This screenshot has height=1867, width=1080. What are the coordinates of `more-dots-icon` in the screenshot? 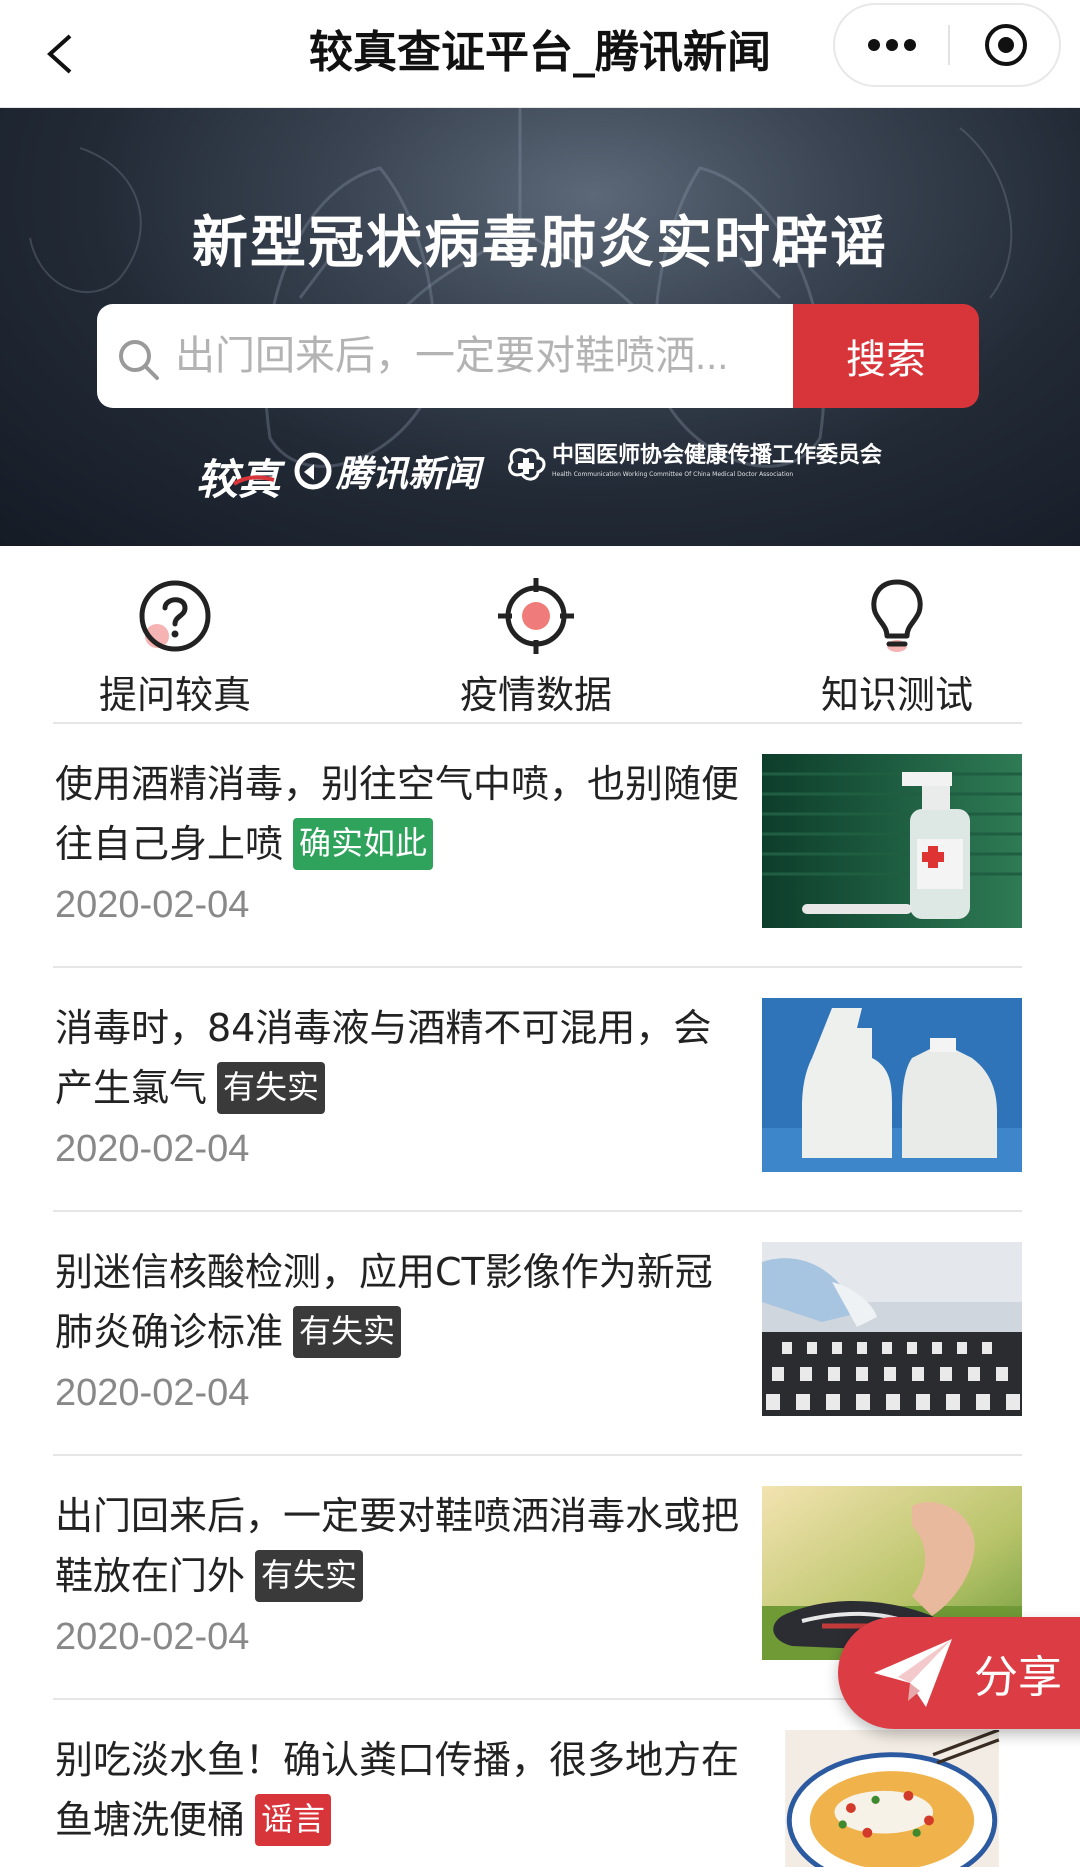 It's located at (891, 45).